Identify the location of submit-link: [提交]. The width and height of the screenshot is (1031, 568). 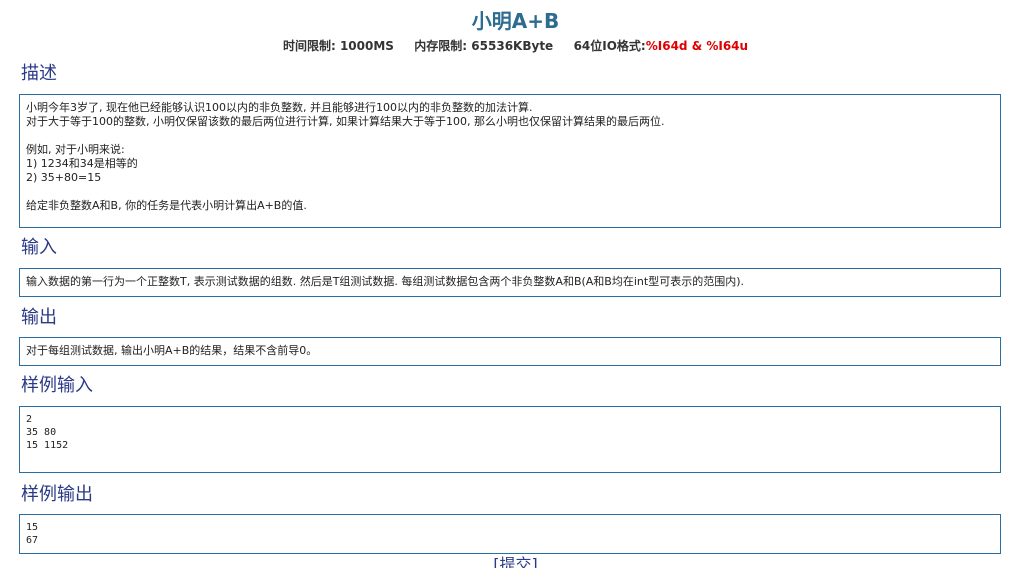
(515, 561).